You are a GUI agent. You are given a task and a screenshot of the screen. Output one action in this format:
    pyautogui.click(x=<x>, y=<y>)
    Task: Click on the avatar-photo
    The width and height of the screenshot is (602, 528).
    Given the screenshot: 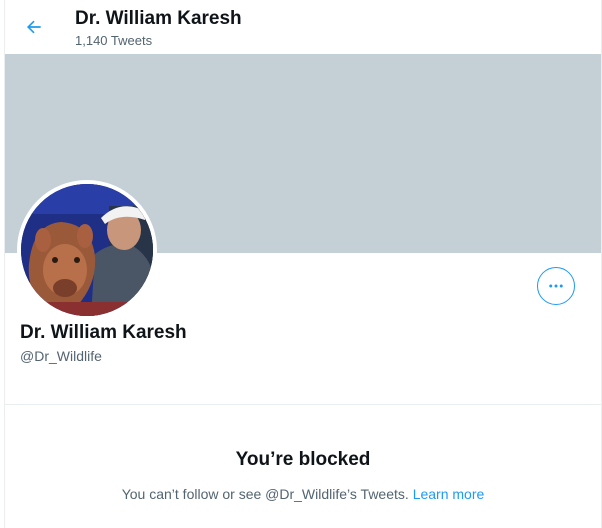 What is the action you would take?
    pyautogui.click(x=87, y=250)
    